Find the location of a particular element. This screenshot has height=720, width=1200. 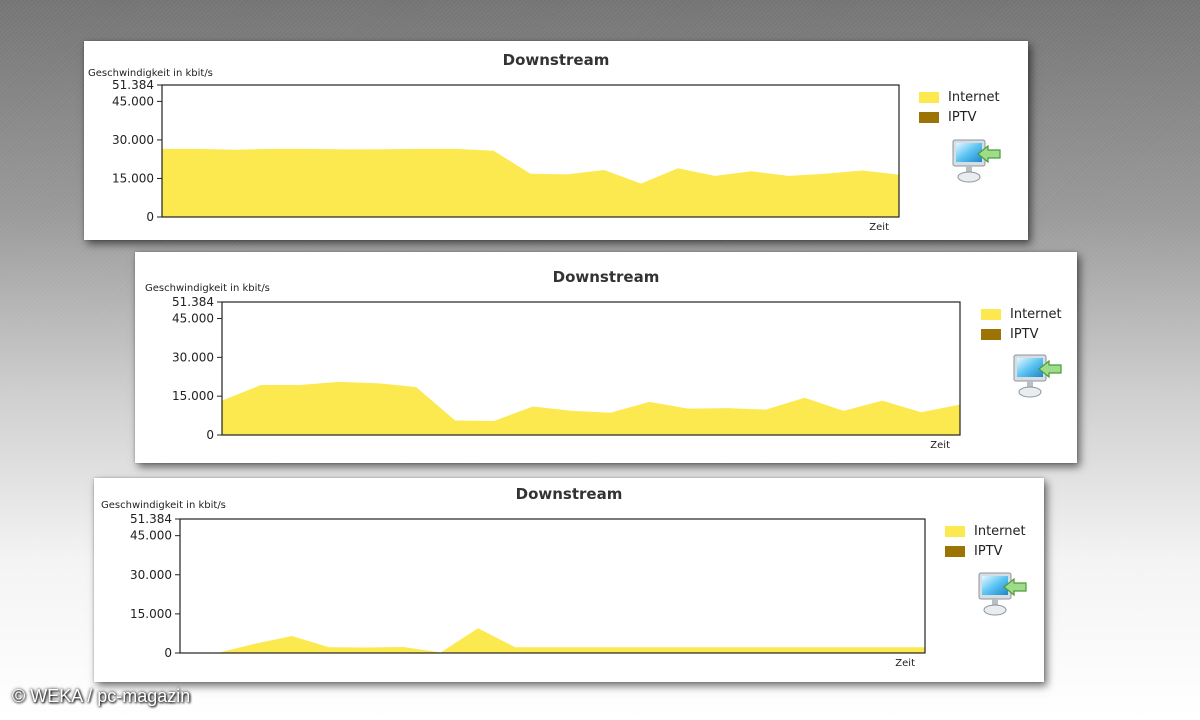

plot-frame is located at coordinates (552, 586).